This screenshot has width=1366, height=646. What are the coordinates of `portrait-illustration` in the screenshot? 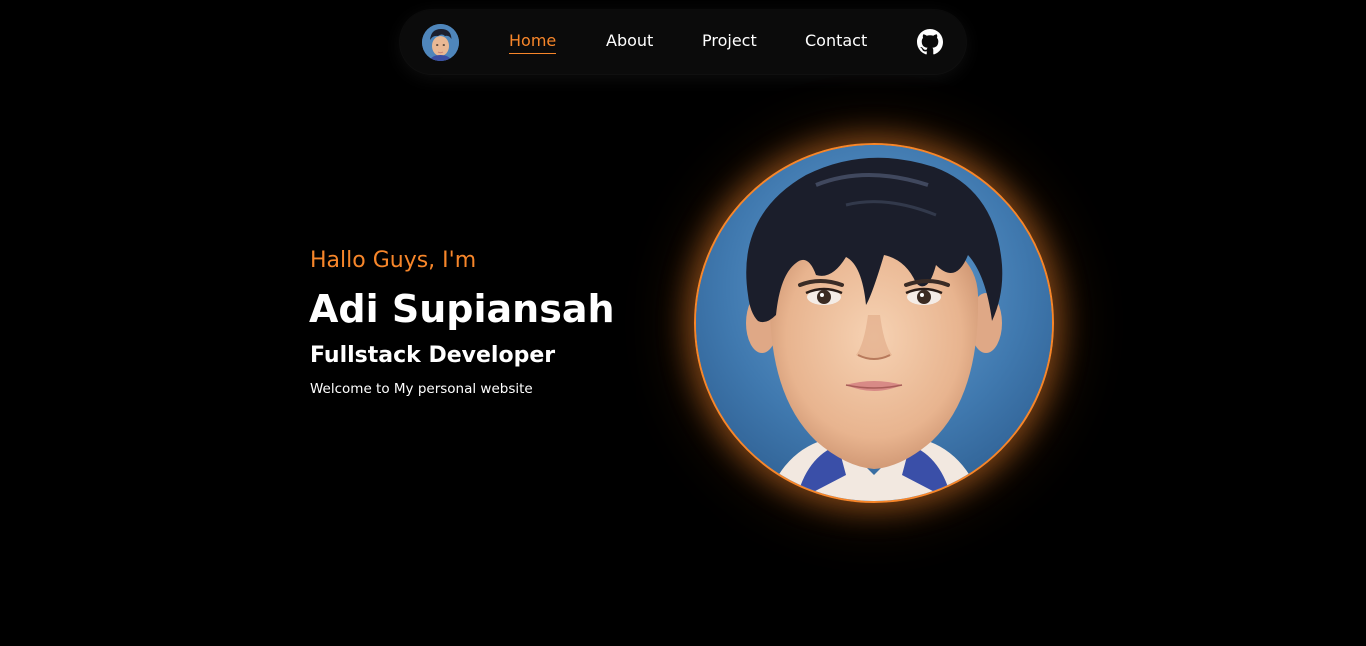 It's located at (874, 323).